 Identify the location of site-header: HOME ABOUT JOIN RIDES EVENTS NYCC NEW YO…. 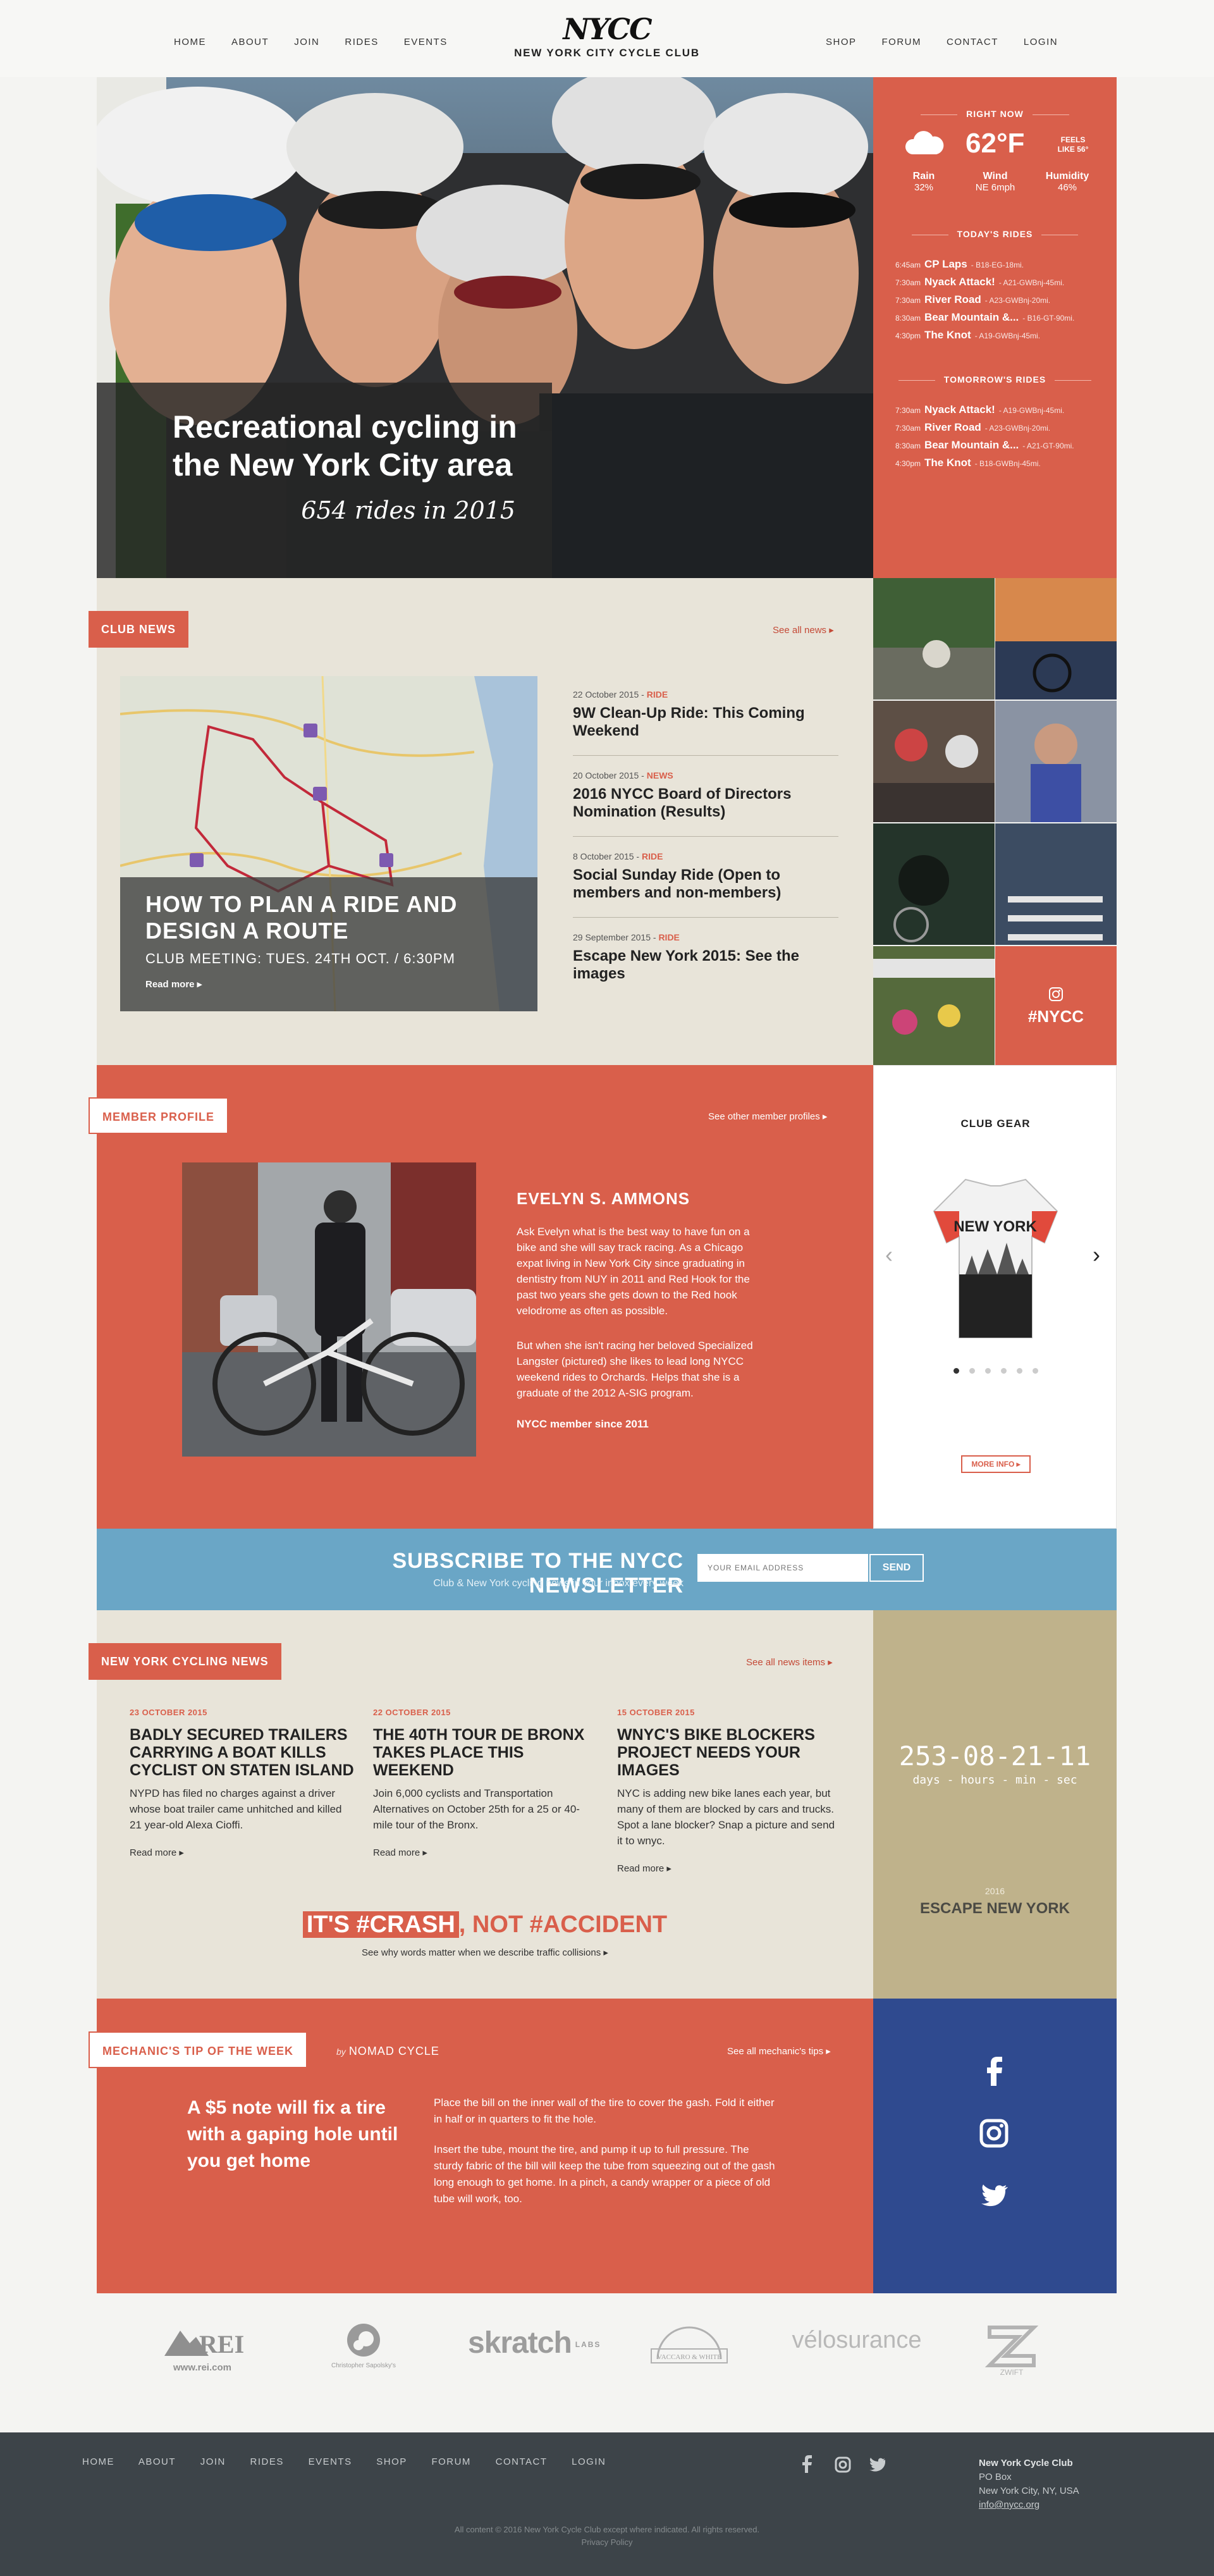
(607, 38).